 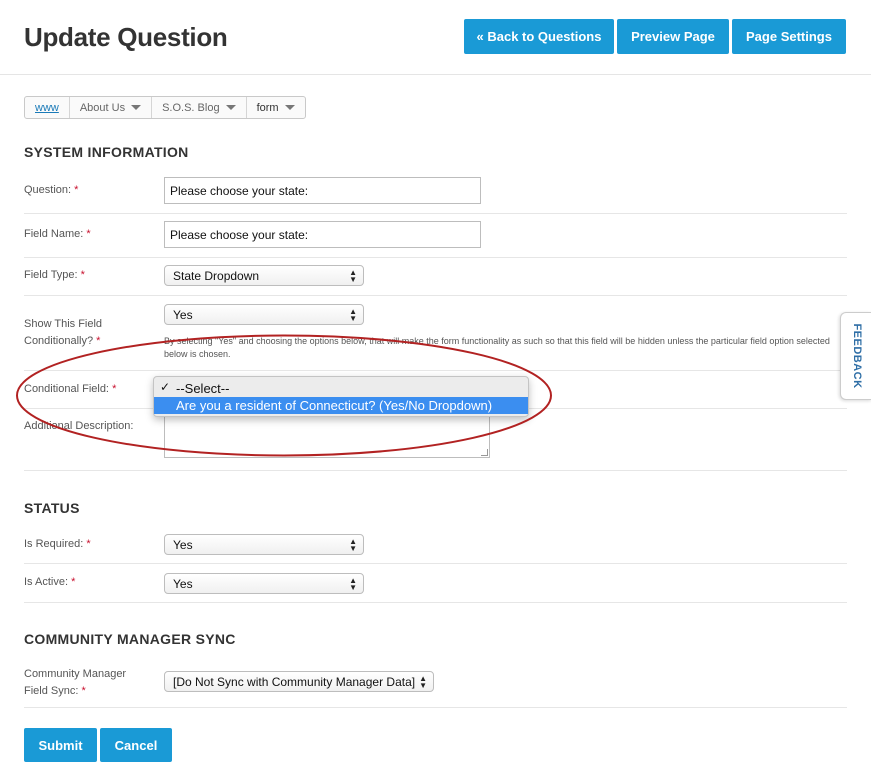 What do you see at coordinates (51, 190) in the screenshot?
I see `question-label: Question: *` at bounding box center [51, 190].